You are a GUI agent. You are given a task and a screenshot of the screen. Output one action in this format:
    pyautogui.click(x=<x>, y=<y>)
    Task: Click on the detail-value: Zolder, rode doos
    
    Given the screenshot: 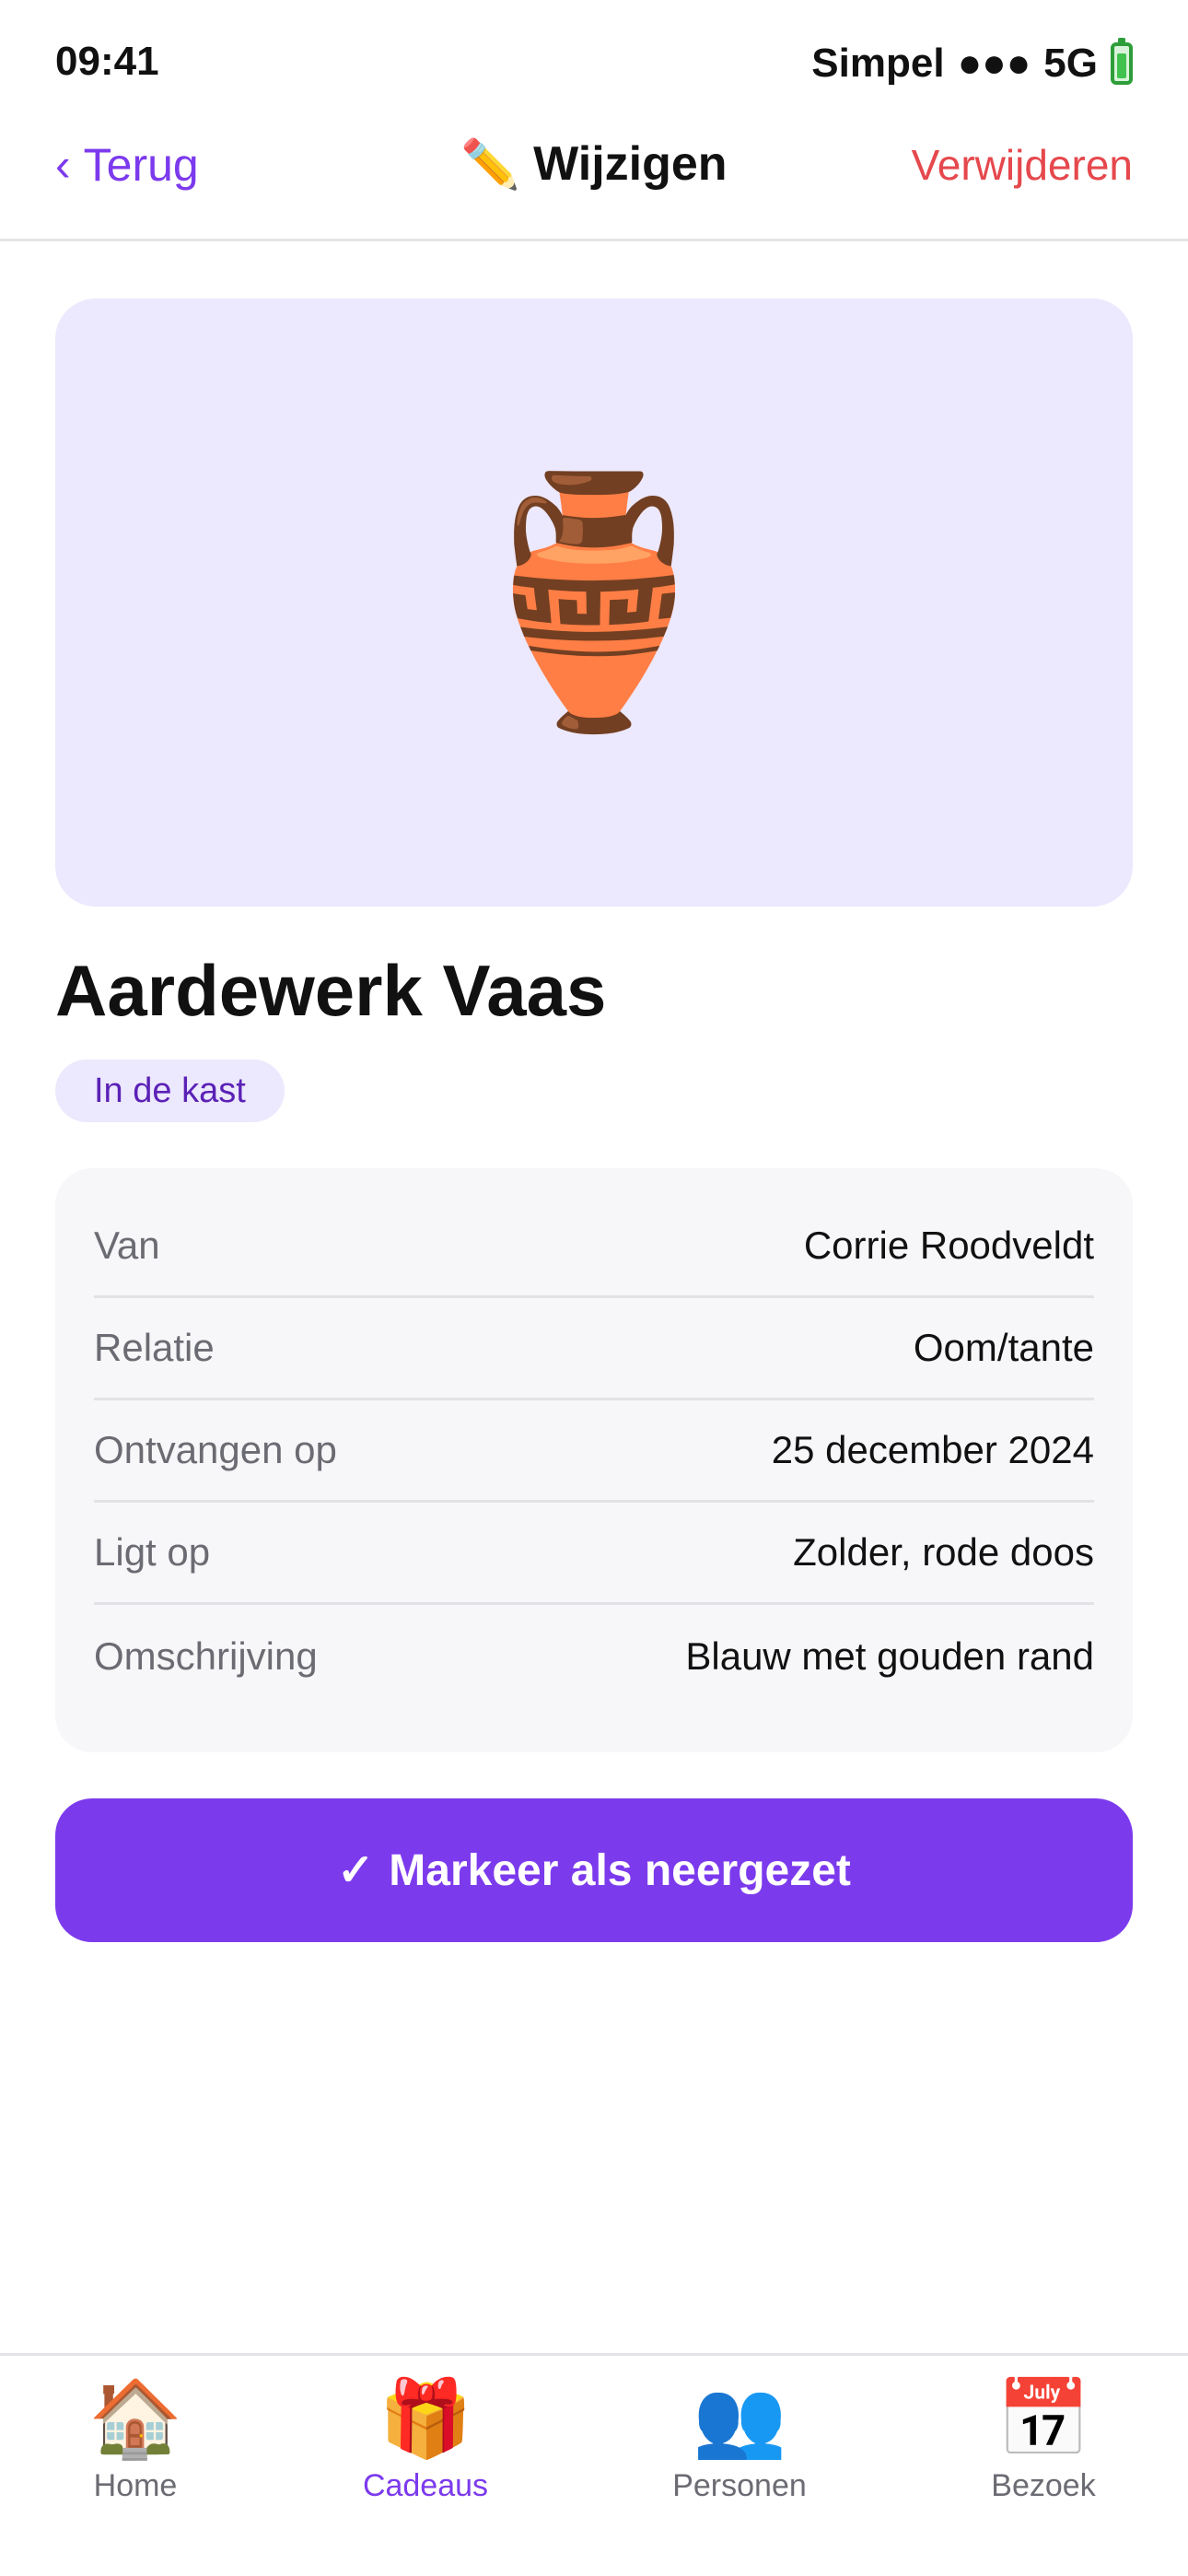 What is the action you would take?
    pyautogui.click(x=943, y=1552)
    